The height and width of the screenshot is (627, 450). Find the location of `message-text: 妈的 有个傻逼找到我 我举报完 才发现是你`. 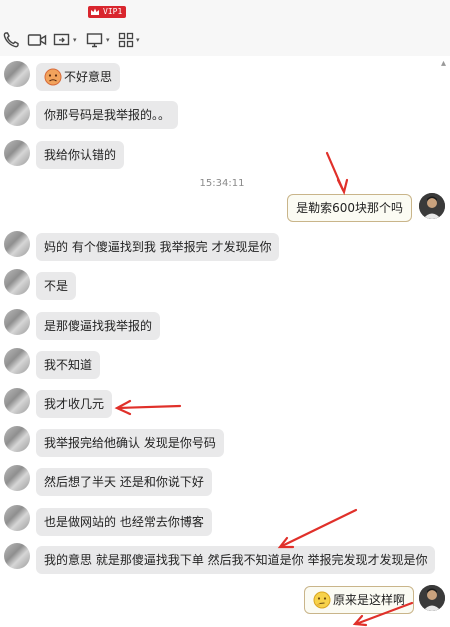

message-text: 妈的 有个傻逼找到我 我举报完 才发现是你 is located at coordinates (158, 247).